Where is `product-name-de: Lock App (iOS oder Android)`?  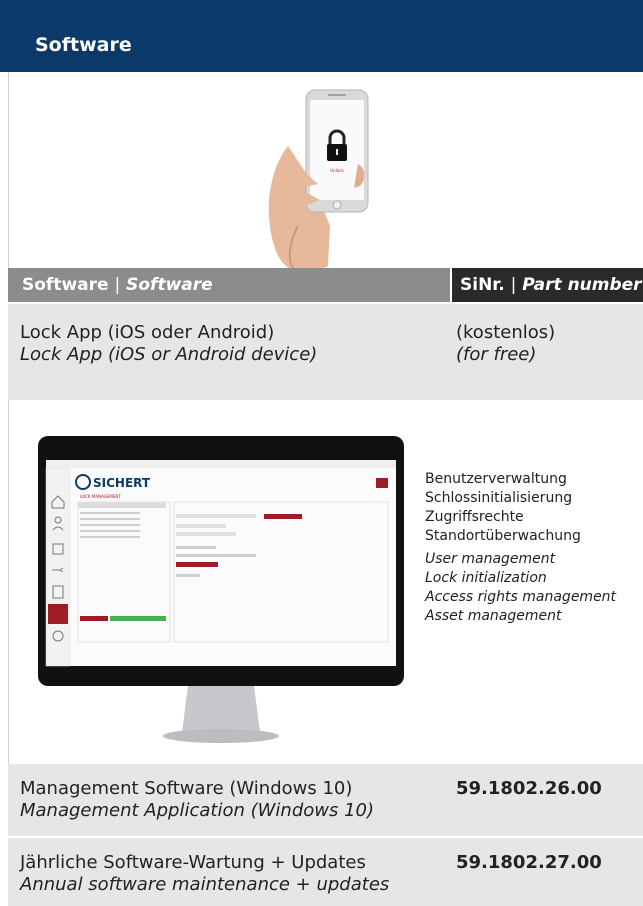
product-name-de: Lock App (iOS oder Android) is located at coordinates (147, 332).